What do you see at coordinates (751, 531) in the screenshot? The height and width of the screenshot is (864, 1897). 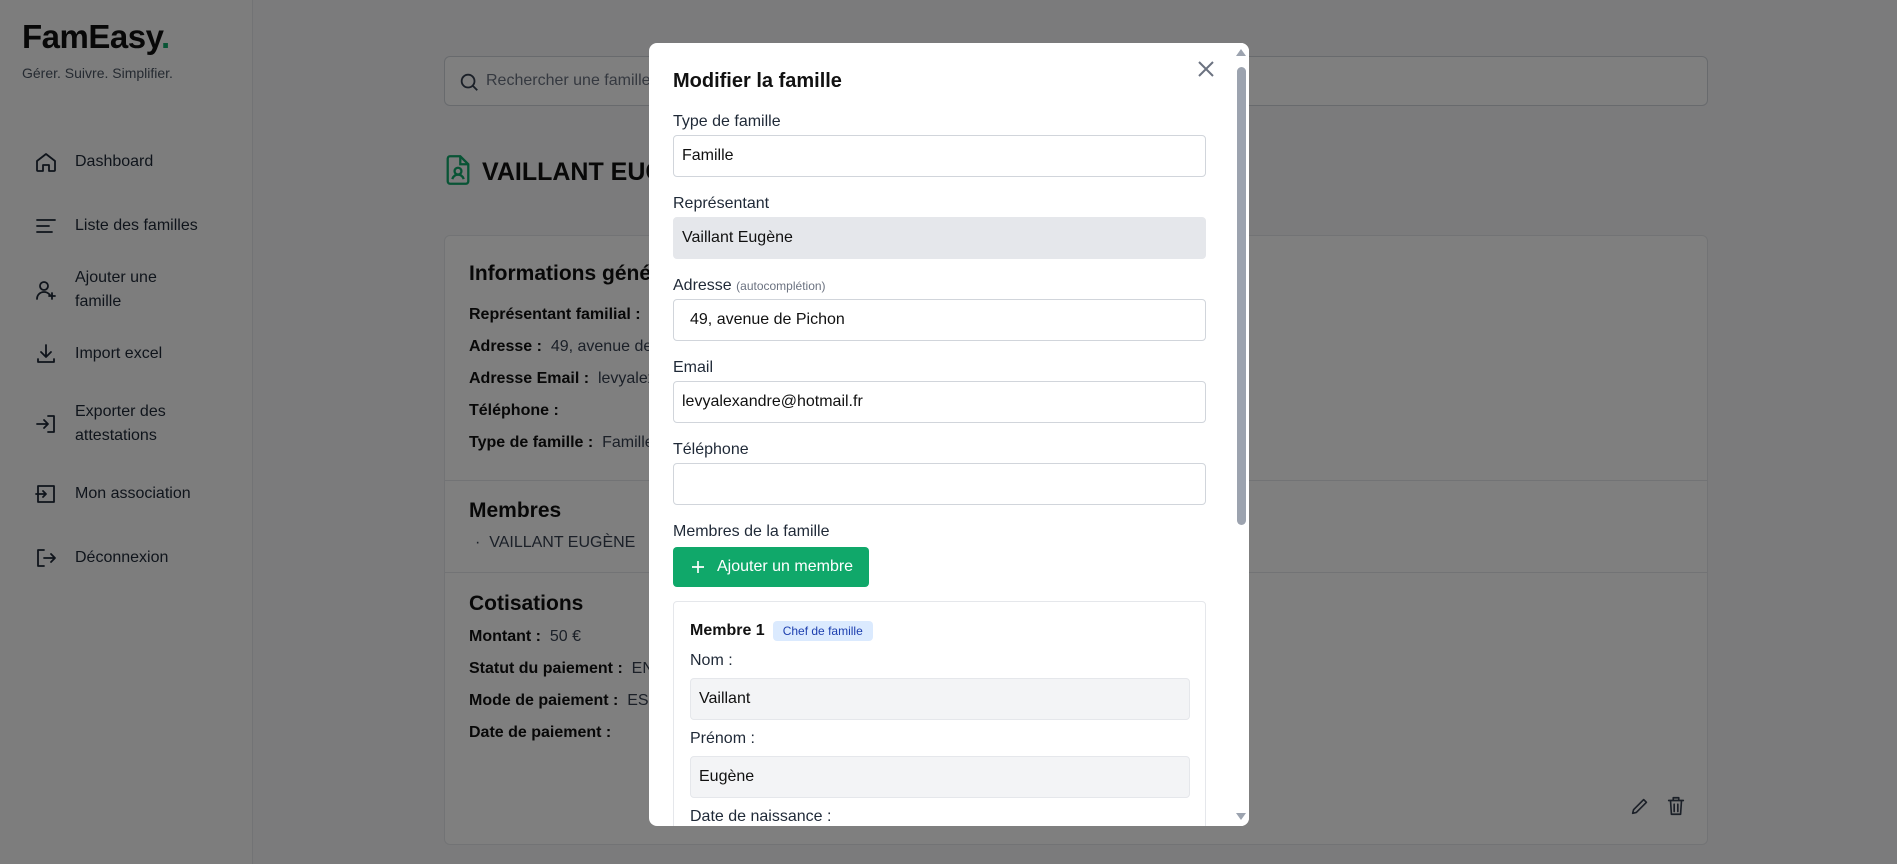 I see `family-members-label: Membres de la famille` at bounding box center [751, 531].